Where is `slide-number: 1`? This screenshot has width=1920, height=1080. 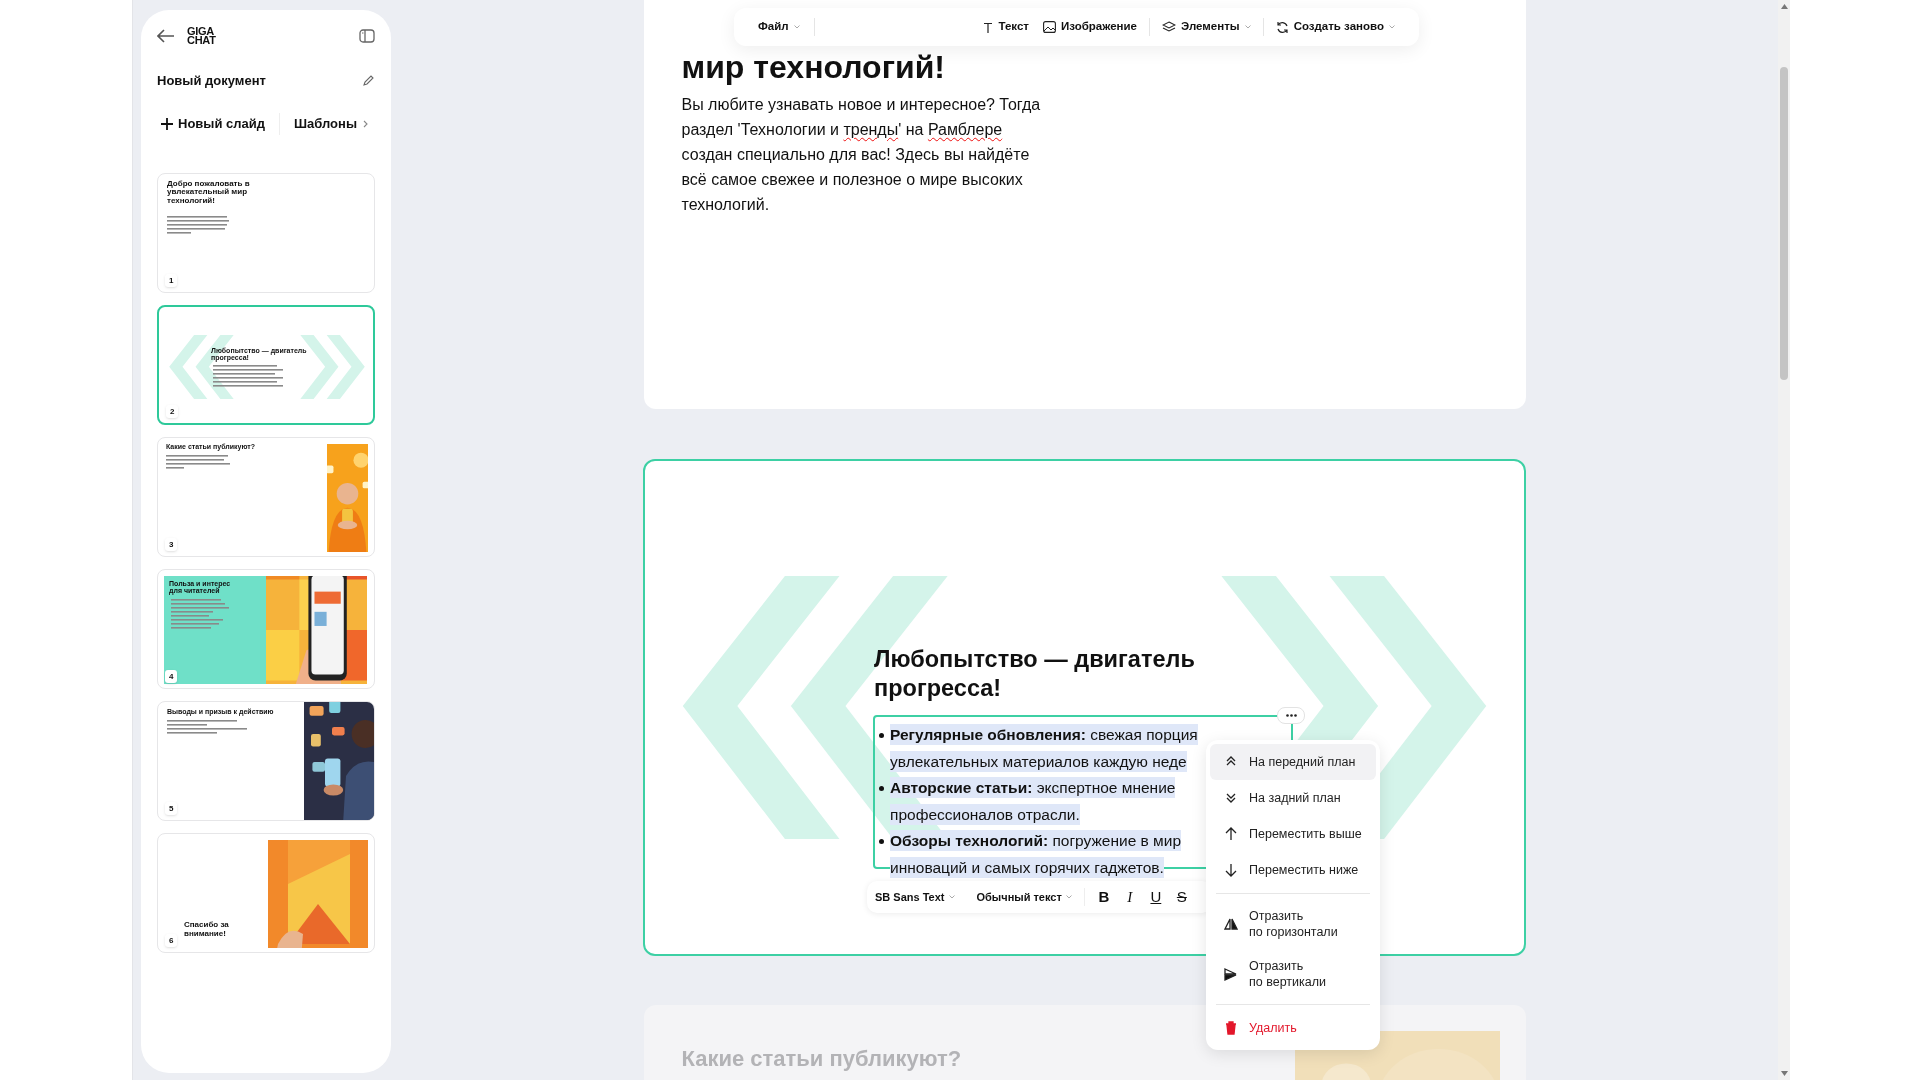 slide-number: 1 is located at coordinates (171, 280).